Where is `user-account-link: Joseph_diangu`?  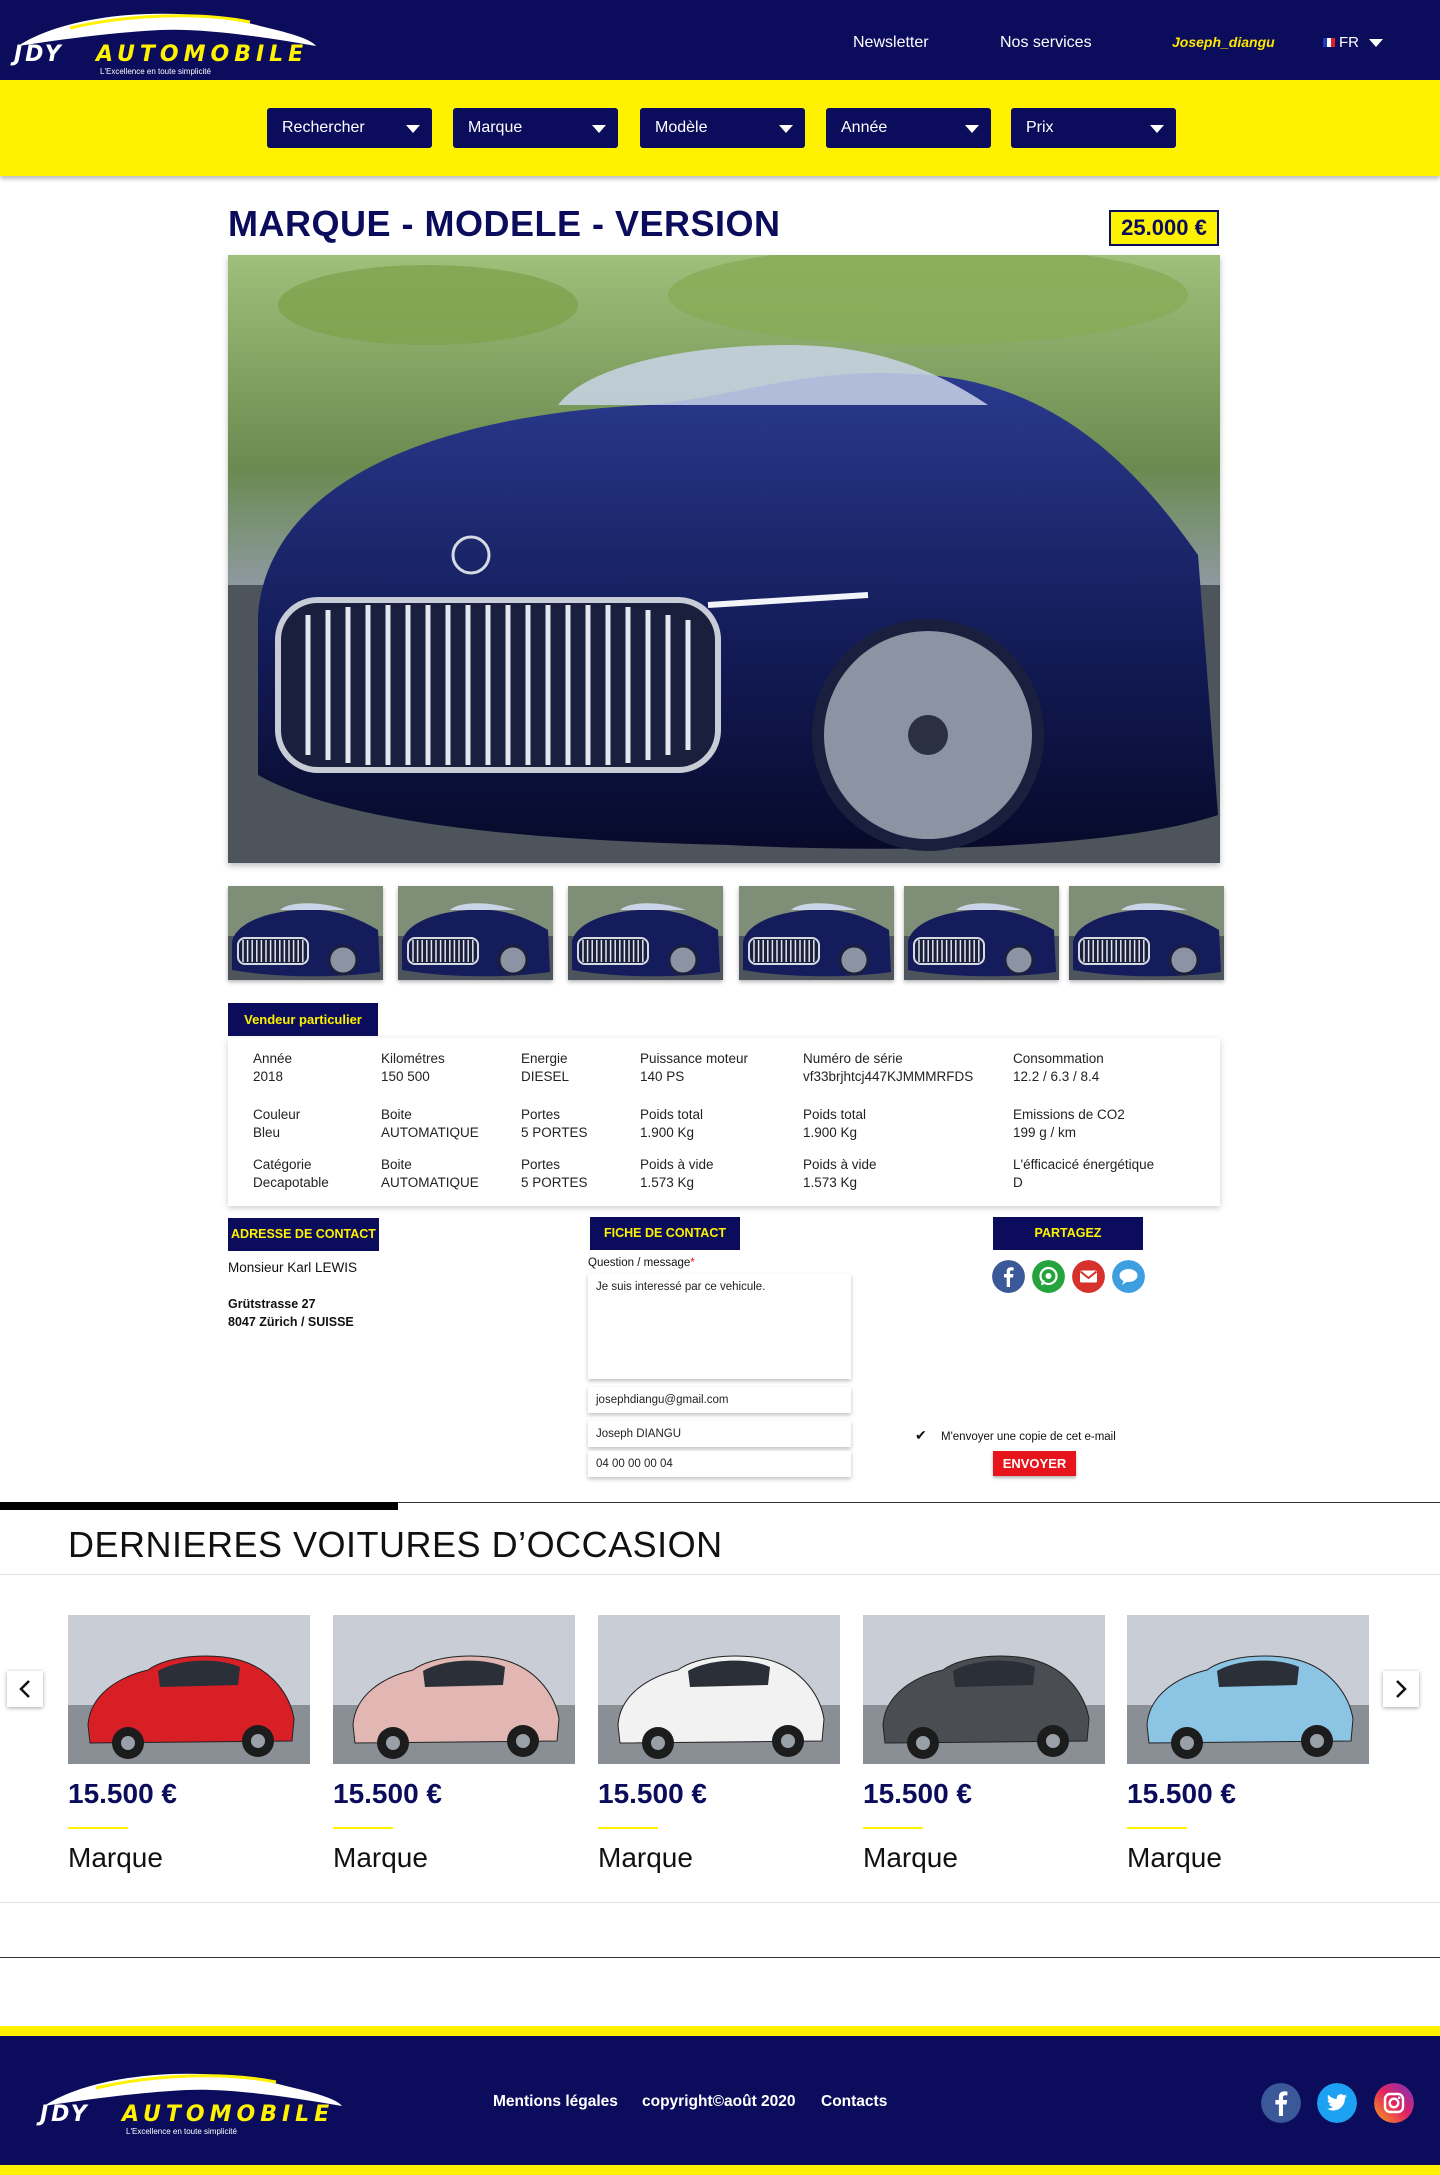 user-account-link: Joseph_diangu is located at coordinates (1223, 42).